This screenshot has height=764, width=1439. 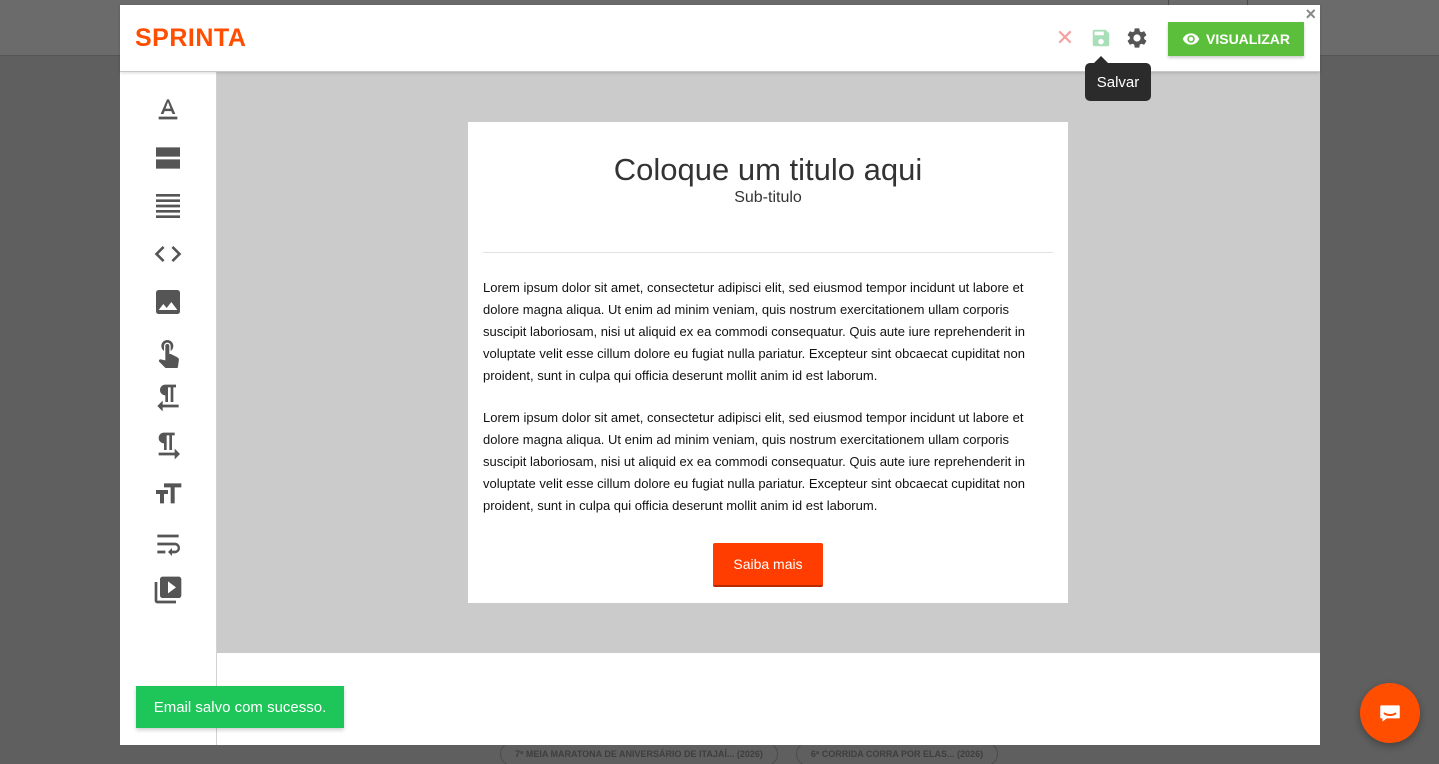 I want to click on gear-icon, so click(x=1137, y=38).